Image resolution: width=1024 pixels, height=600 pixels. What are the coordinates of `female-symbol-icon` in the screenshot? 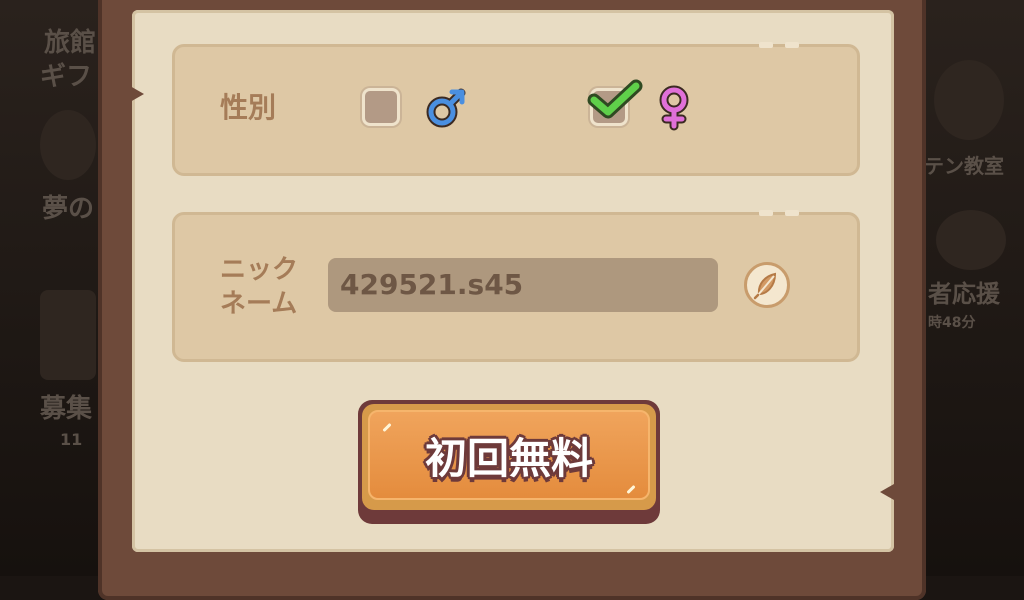 It's located at (674, 108).